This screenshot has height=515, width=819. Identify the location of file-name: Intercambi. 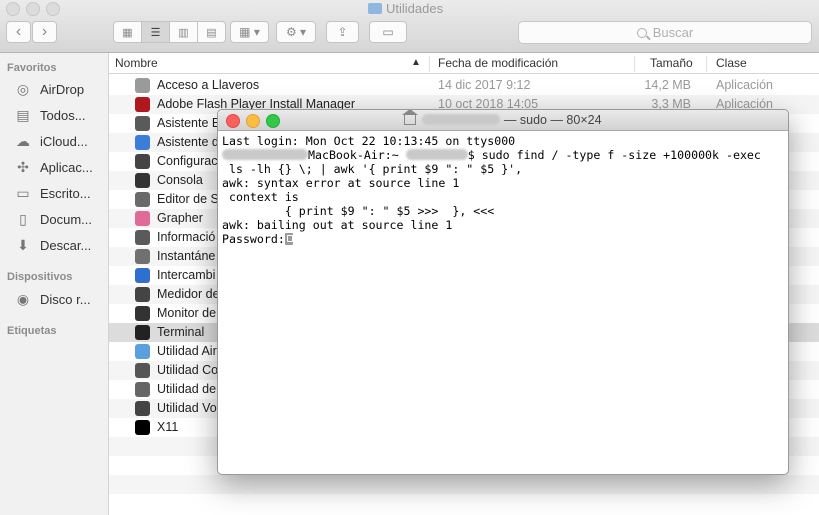
(186, 275).